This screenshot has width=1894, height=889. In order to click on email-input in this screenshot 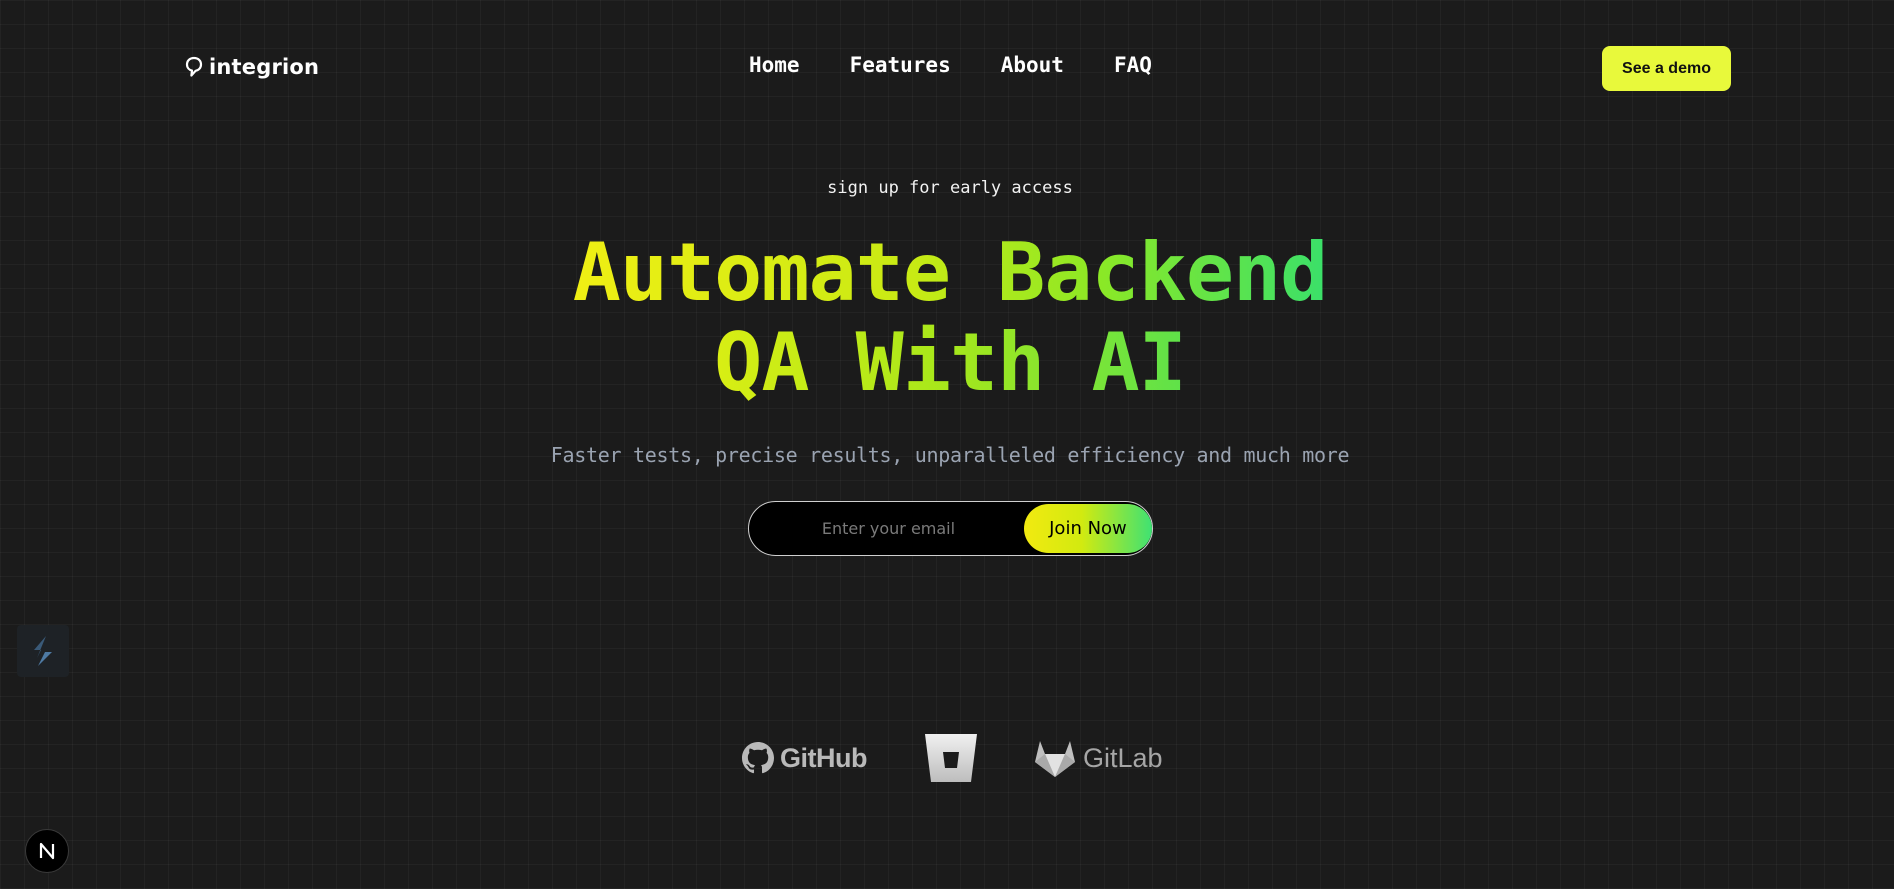, I will do `click(888, 528)`.